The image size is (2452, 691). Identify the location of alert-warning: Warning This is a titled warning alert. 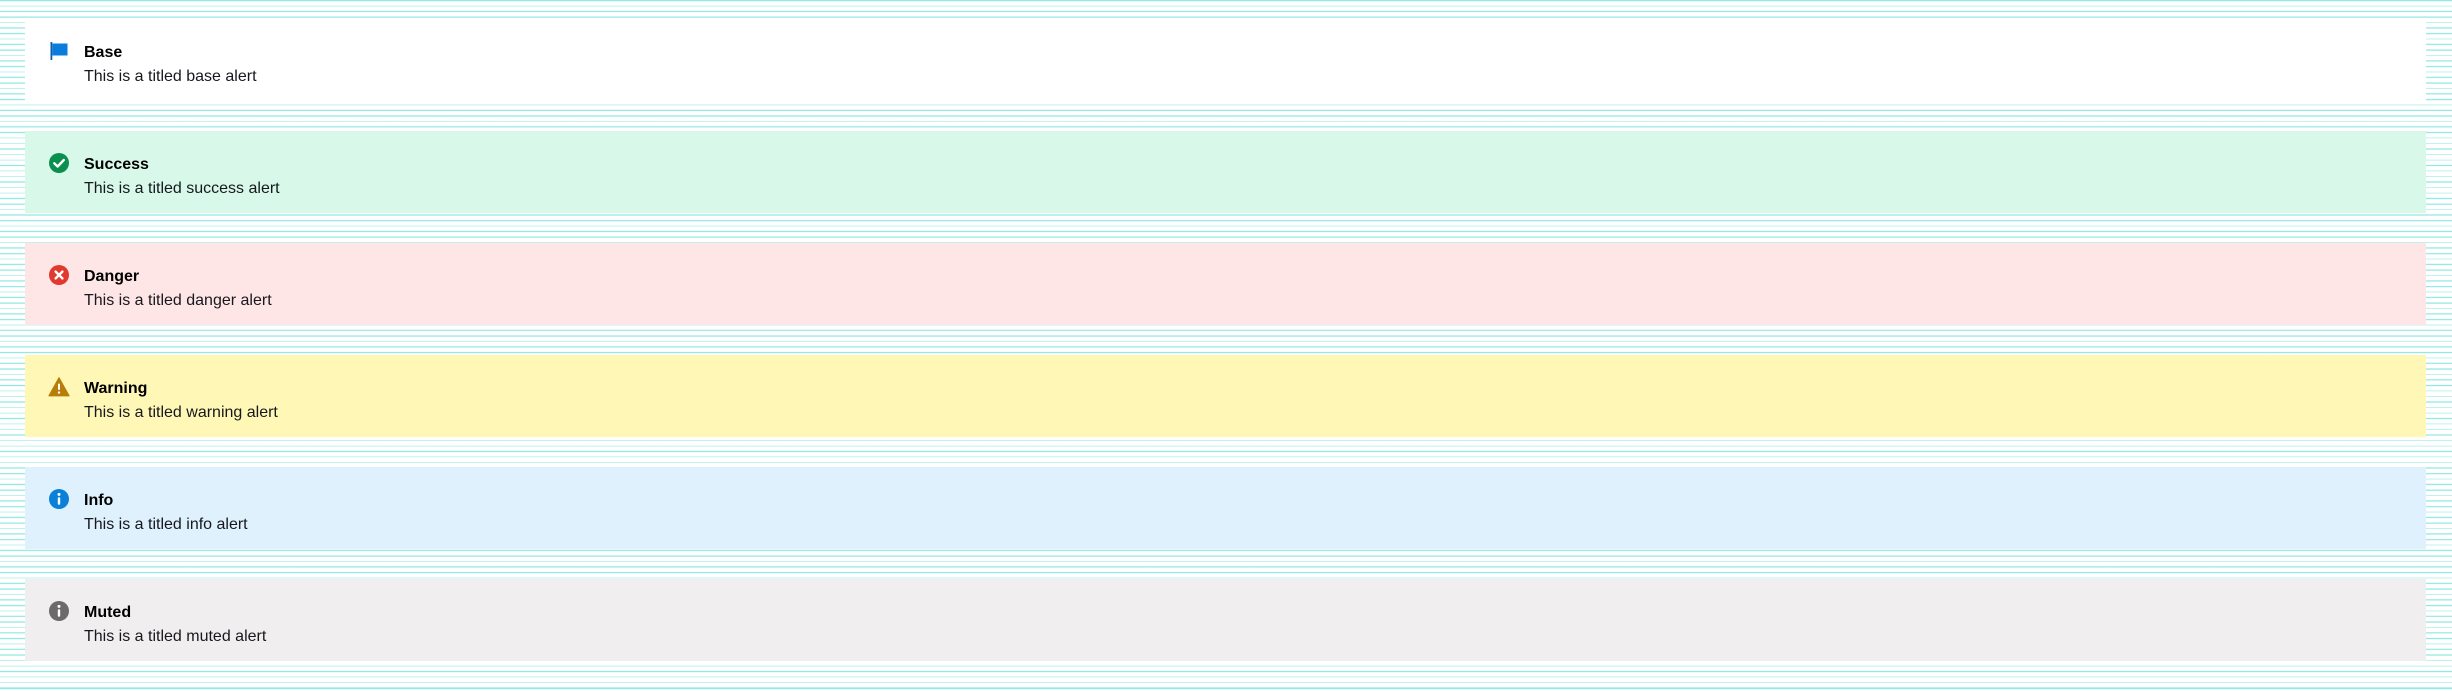
(1225, 396).